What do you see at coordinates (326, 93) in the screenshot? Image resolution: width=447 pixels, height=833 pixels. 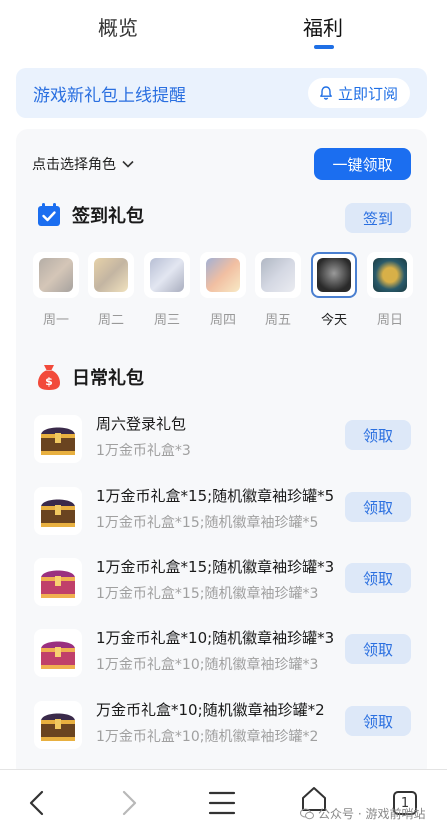 I see `bell-icon` at bounding box center [326, 93].